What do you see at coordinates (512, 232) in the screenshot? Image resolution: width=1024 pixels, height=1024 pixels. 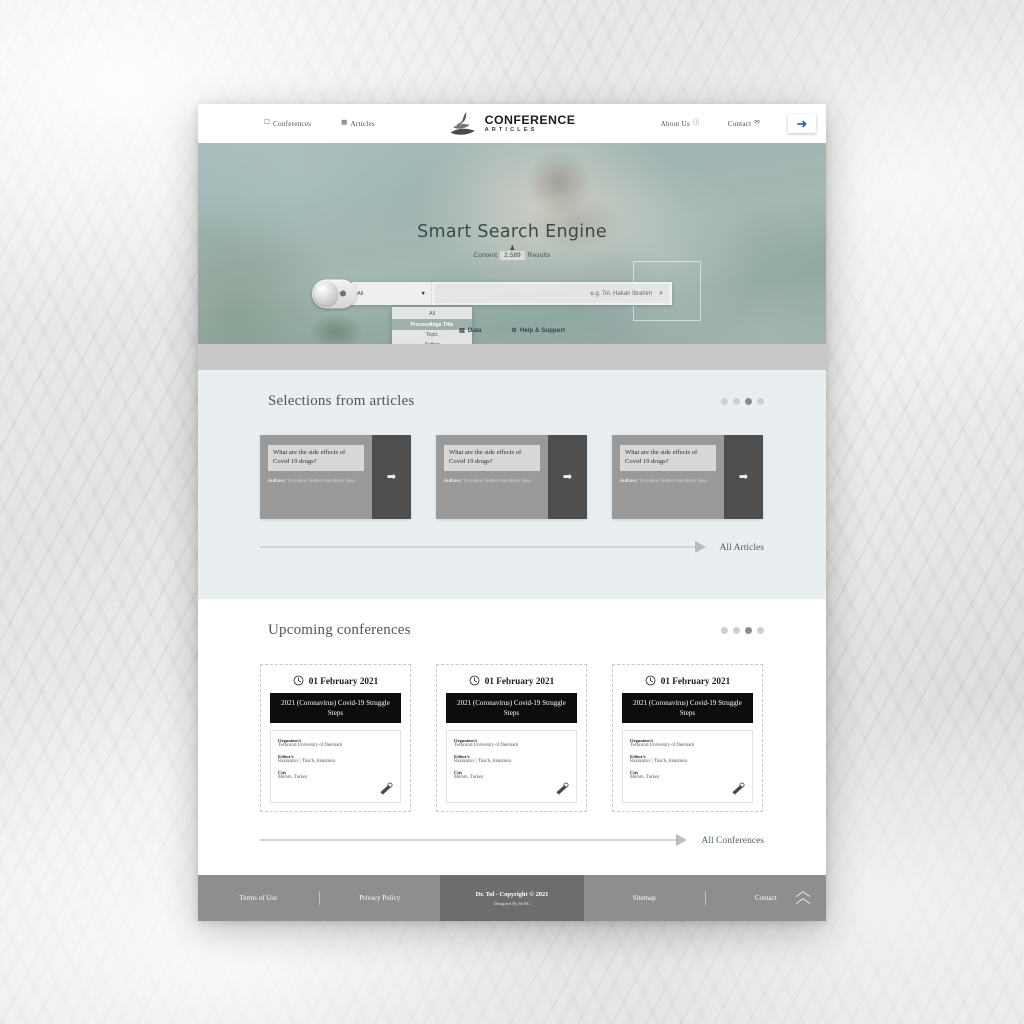 I see `hero-title: Smart Search Engine` at bounding box center [512, 232].